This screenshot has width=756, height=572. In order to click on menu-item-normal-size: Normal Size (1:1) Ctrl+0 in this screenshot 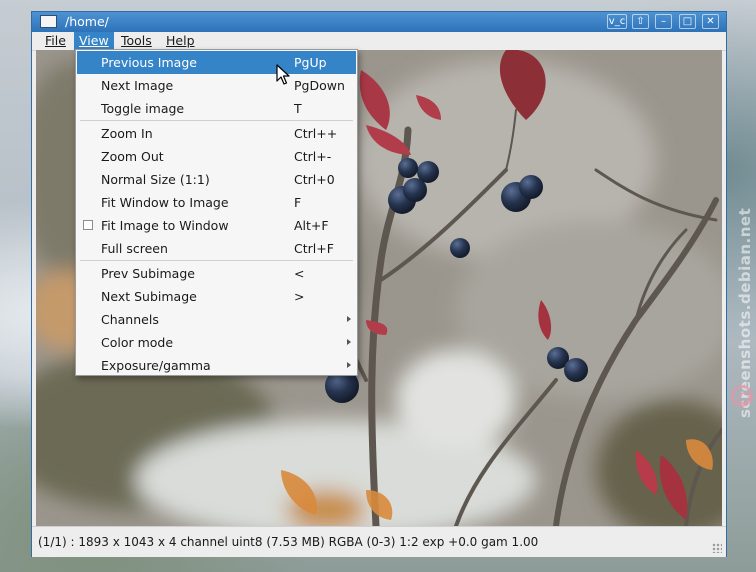, I will do `click(216, 179)`.